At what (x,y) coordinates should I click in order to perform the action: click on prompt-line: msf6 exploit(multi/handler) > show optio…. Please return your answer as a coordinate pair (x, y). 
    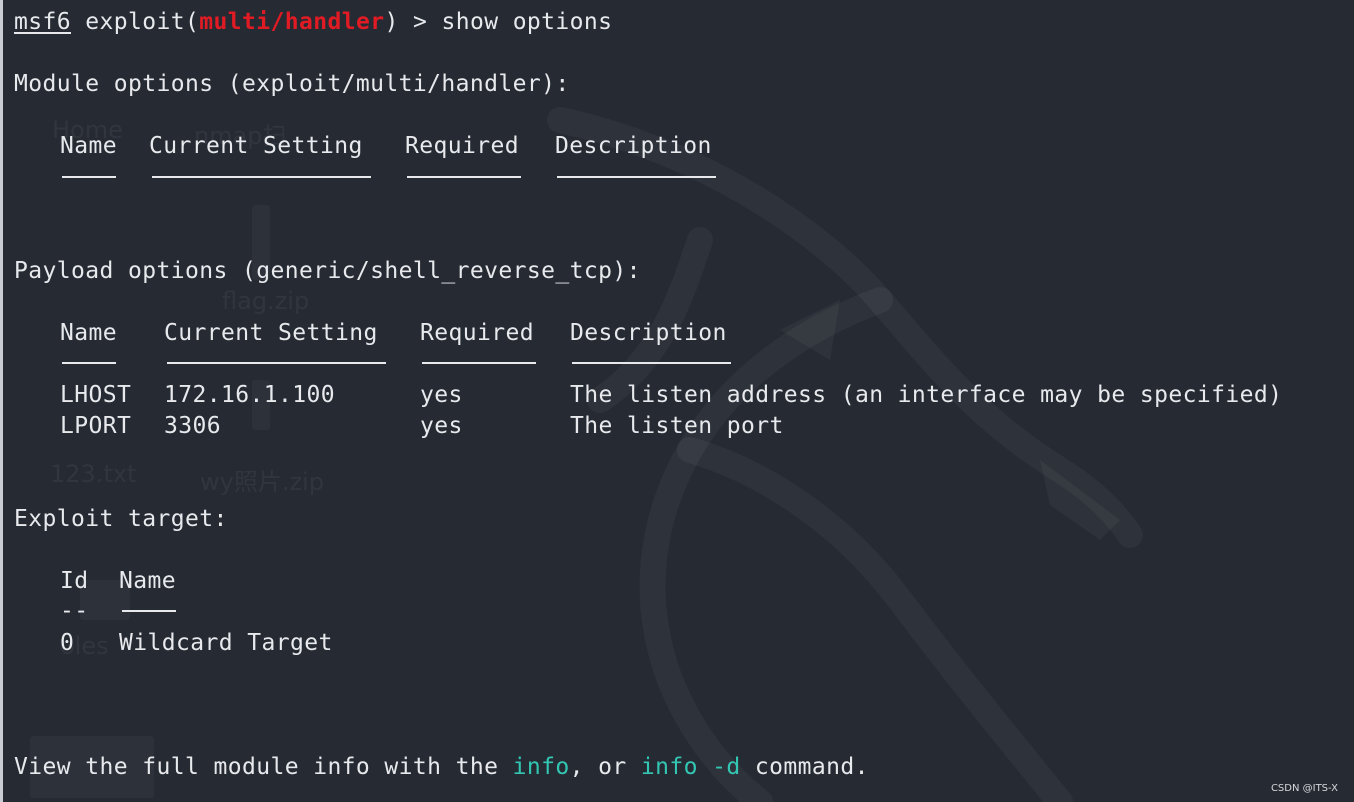
    Looking at the image, I should click on (313, 22).